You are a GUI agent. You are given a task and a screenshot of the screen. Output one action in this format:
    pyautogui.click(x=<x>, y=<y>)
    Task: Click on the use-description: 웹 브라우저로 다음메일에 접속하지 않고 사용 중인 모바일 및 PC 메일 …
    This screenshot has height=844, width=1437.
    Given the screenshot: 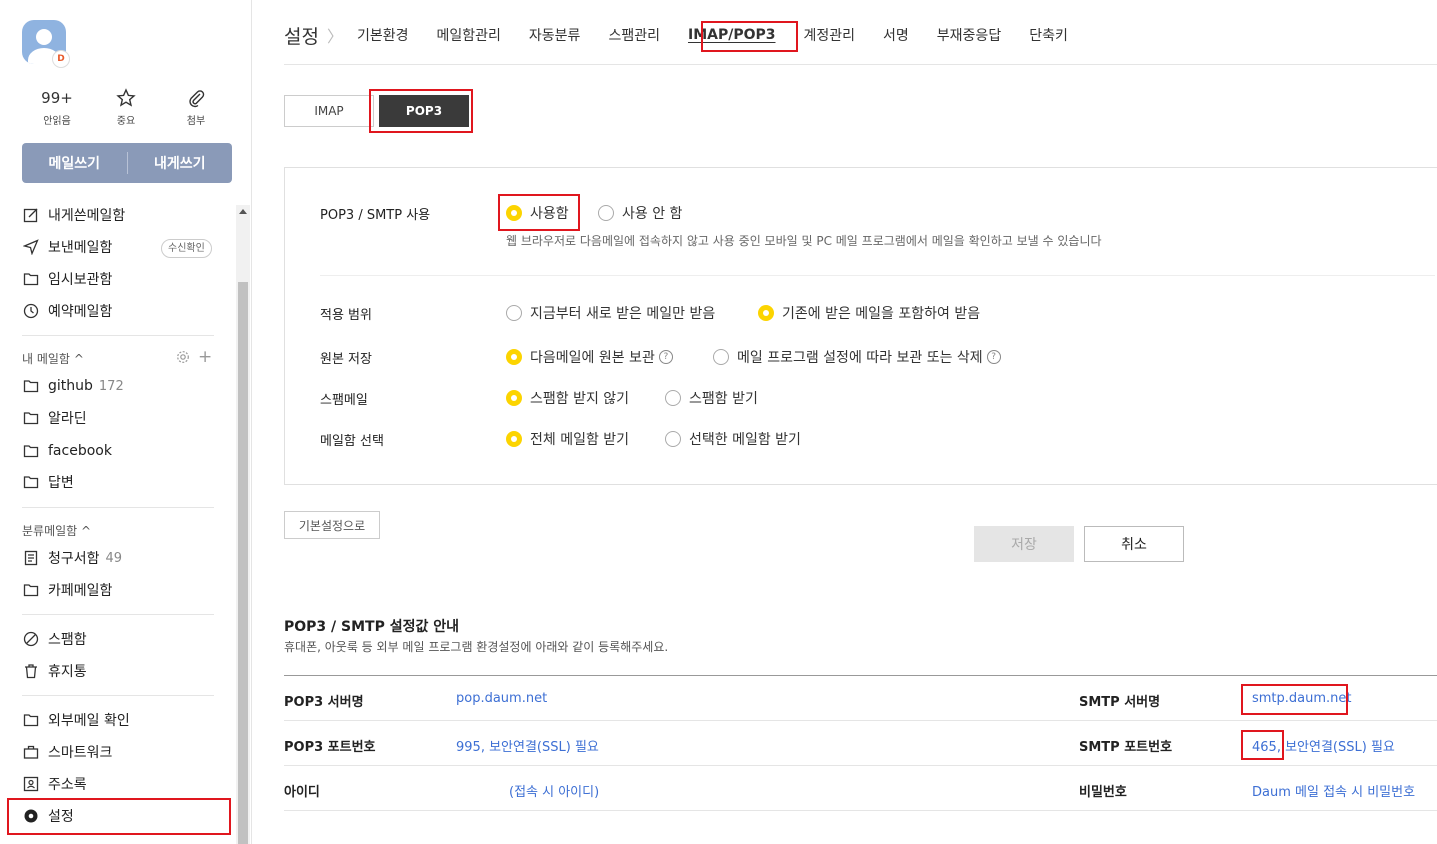 What is the action you would take?
    pyautogui.click(x=804, y=241)
    